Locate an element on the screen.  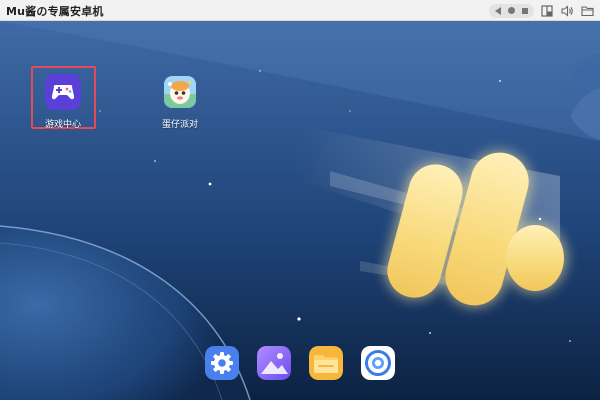
app-eggy-party: 蛋仔派对 is located at coordinates (180, 103).